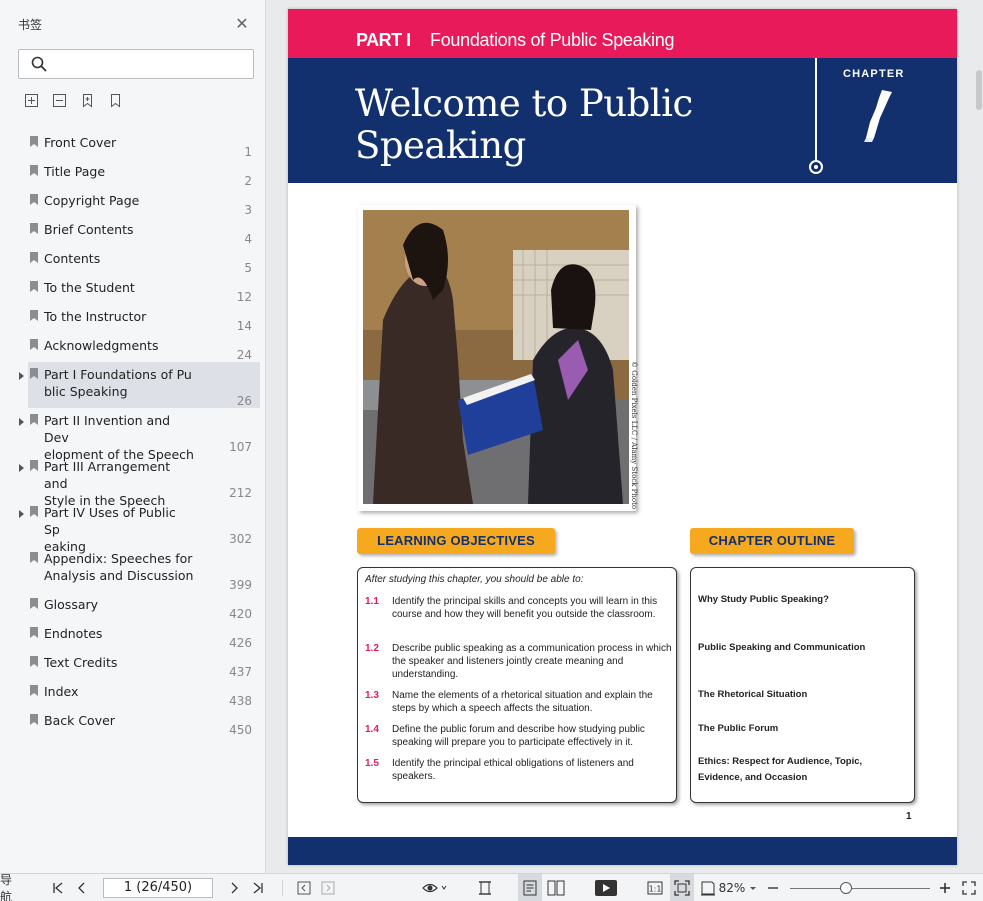 Image resolution: width=983 pixels, height=901 pixels. Describe the element at coordinates (133, 260) in the screenshot. I see `bookmark-item: Contents 5` at that location.